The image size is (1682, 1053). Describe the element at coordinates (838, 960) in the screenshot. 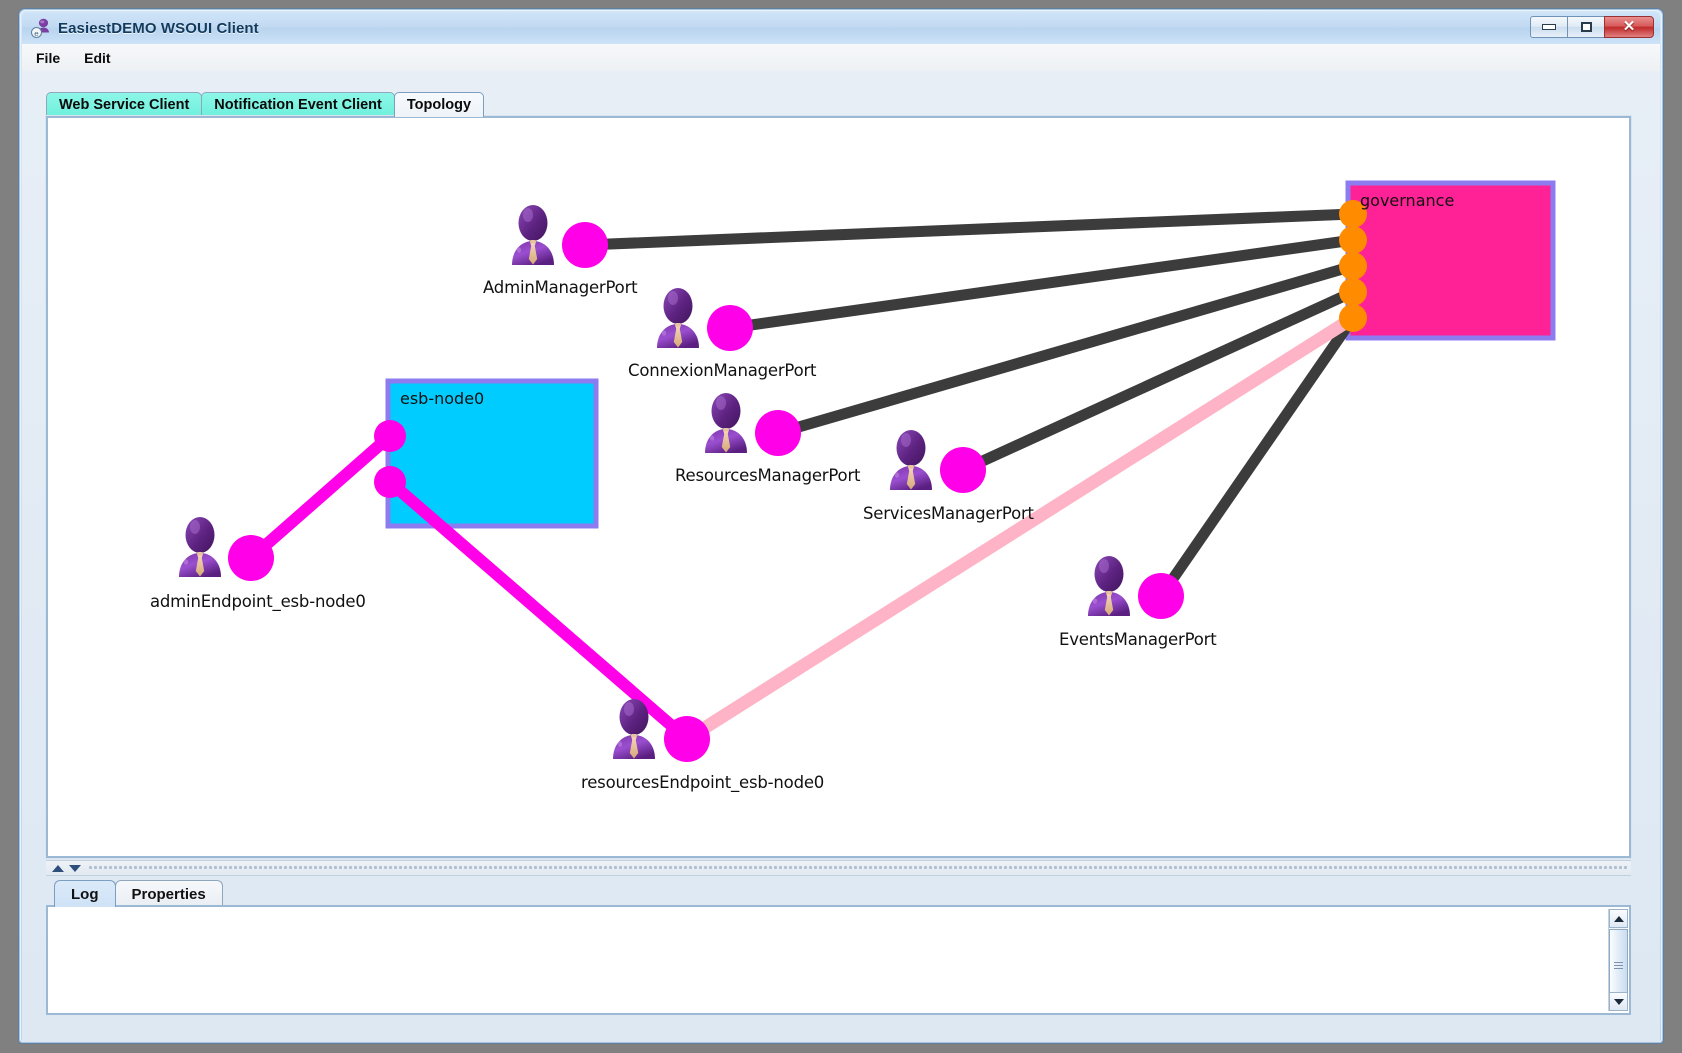

I see `log-panel` at that location.